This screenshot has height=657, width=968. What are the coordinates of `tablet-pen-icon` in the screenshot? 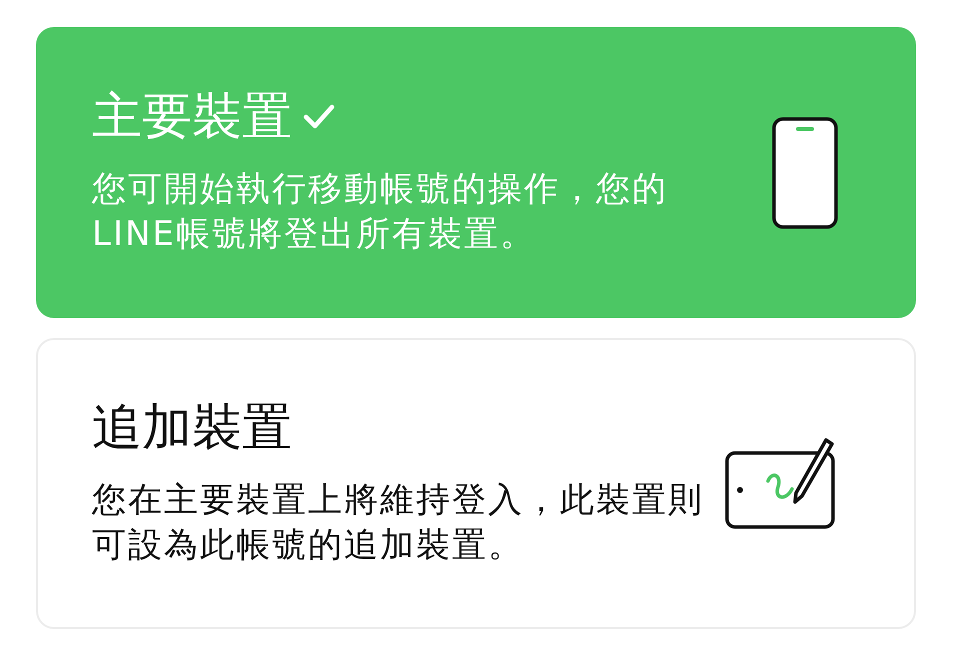 It's located at (781, 483).